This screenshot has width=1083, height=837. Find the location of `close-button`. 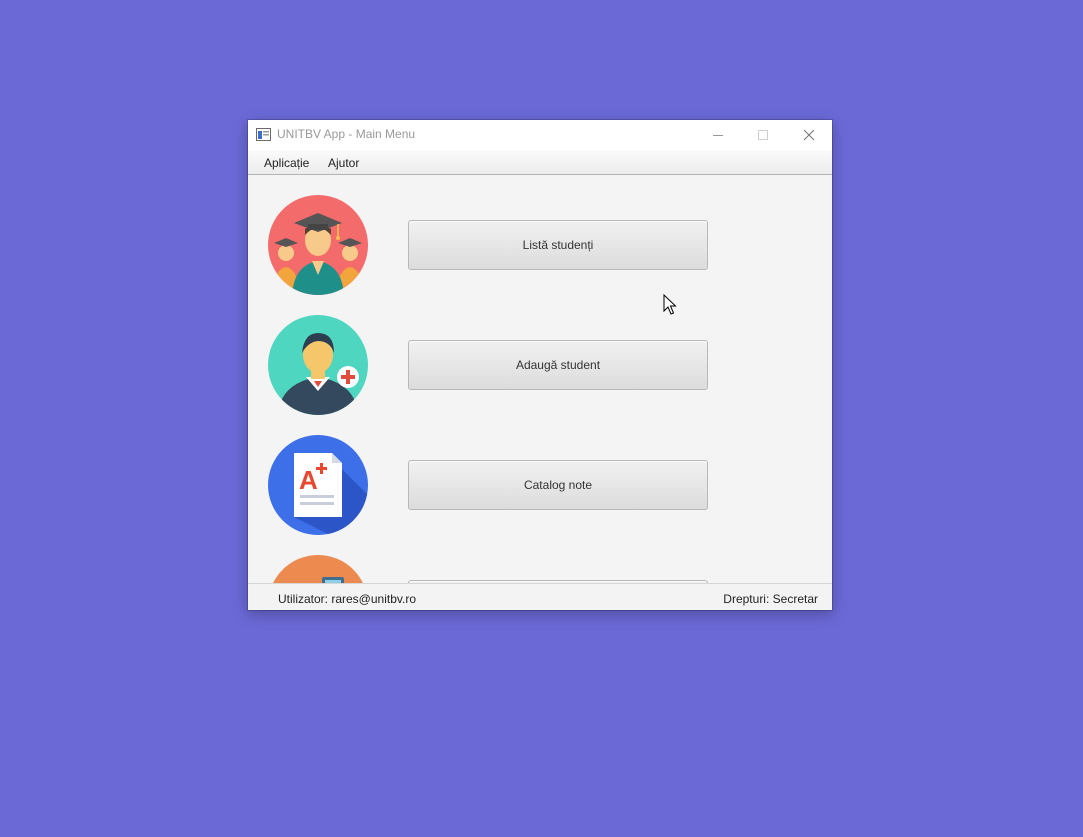

close-button is located at coordinates (809, 135).